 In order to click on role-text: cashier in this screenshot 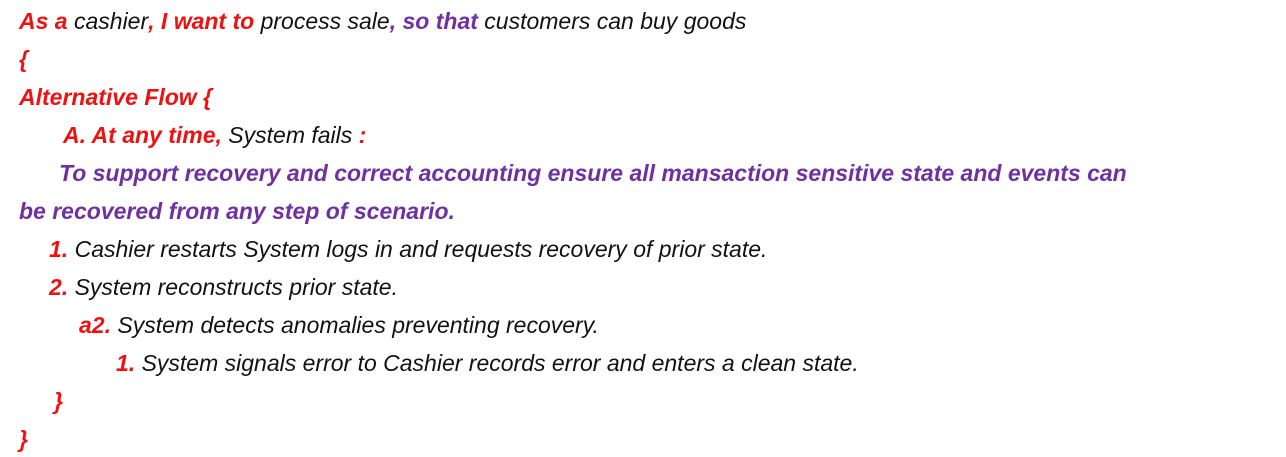, I will do `click(108, 21)`.